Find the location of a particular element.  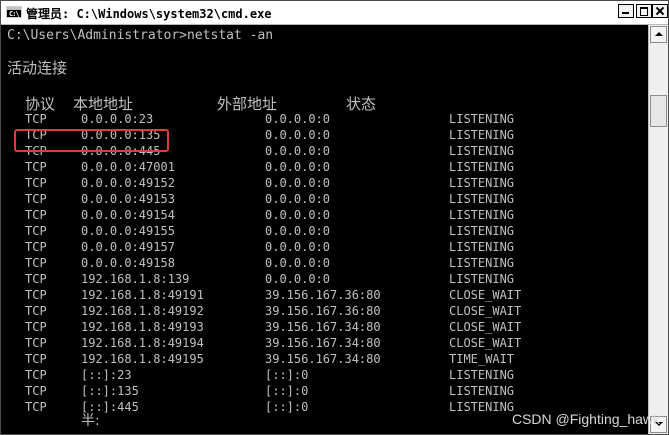

cell-local-address: 192.168.1.8:139 is located at coordinates (135, 279).